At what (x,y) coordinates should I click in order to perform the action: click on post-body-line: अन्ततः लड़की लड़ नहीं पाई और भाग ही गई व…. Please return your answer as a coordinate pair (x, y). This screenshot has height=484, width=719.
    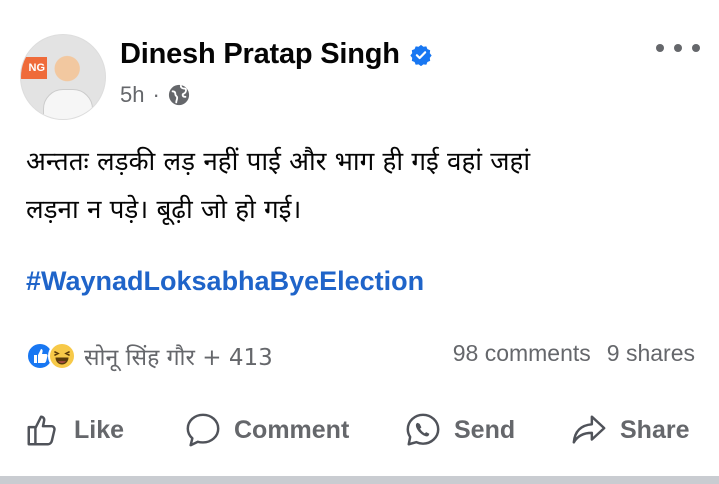
    Looking at the image, I should click on (278, 162).